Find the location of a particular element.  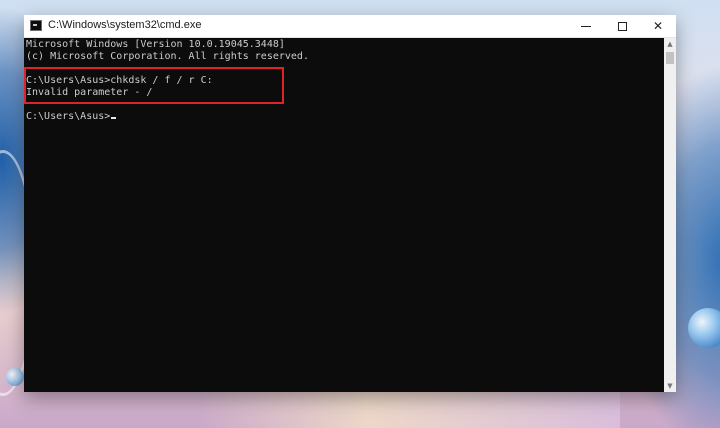

close-button: ✕ is located at coordinates (658, 26).